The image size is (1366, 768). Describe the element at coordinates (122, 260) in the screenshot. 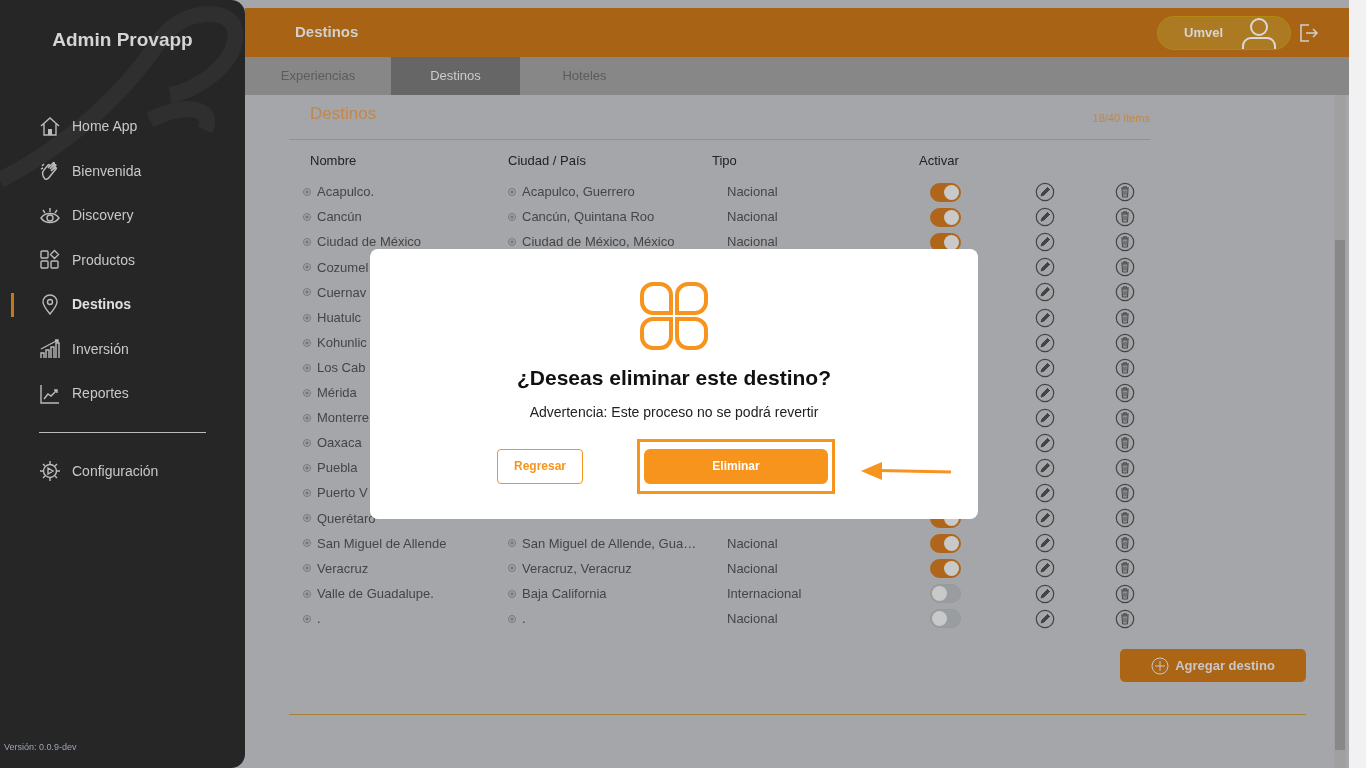

I see `sidebar-item: Productos` at that location.